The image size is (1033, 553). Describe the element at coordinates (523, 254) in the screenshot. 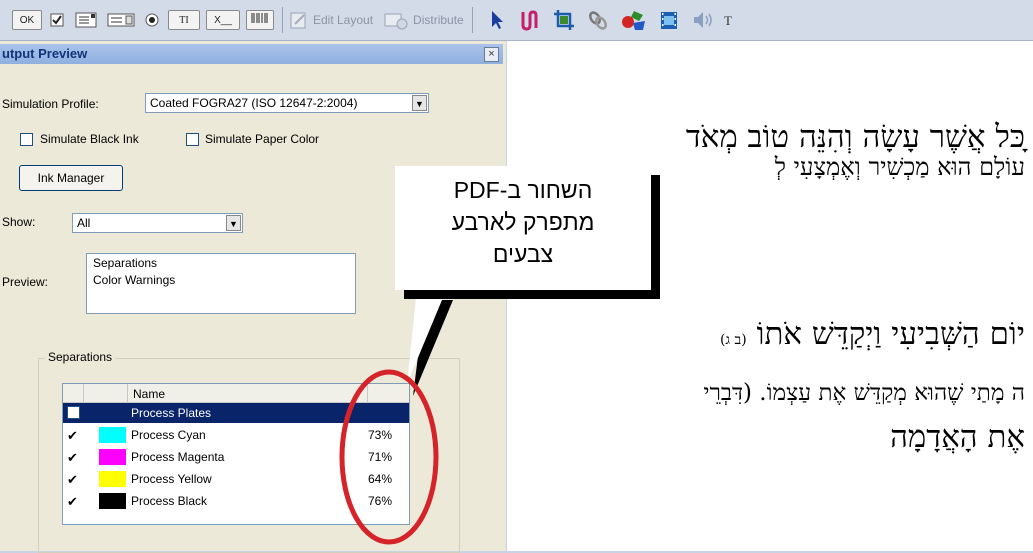

I see `callout-line: צבעים` at that location.